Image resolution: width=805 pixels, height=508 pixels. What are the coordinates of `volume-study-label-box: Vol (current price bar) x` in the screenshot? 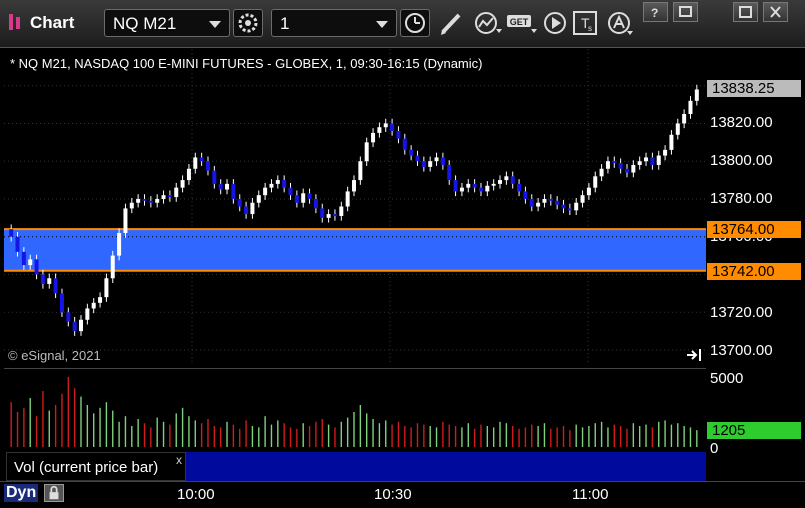 It's located at (96, 466).